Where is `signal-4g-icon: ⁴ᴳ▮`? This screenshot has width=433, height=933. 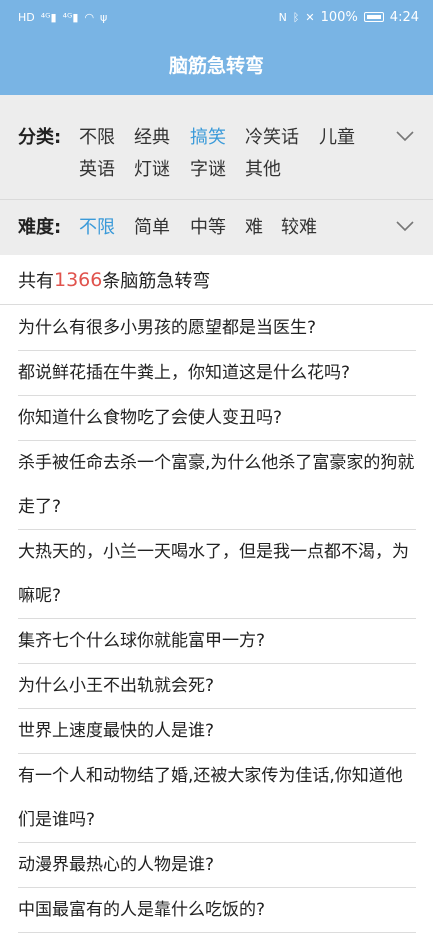 signal-4g-icon: ⁴ᴳ▮ is located at coordinates (48, 17).